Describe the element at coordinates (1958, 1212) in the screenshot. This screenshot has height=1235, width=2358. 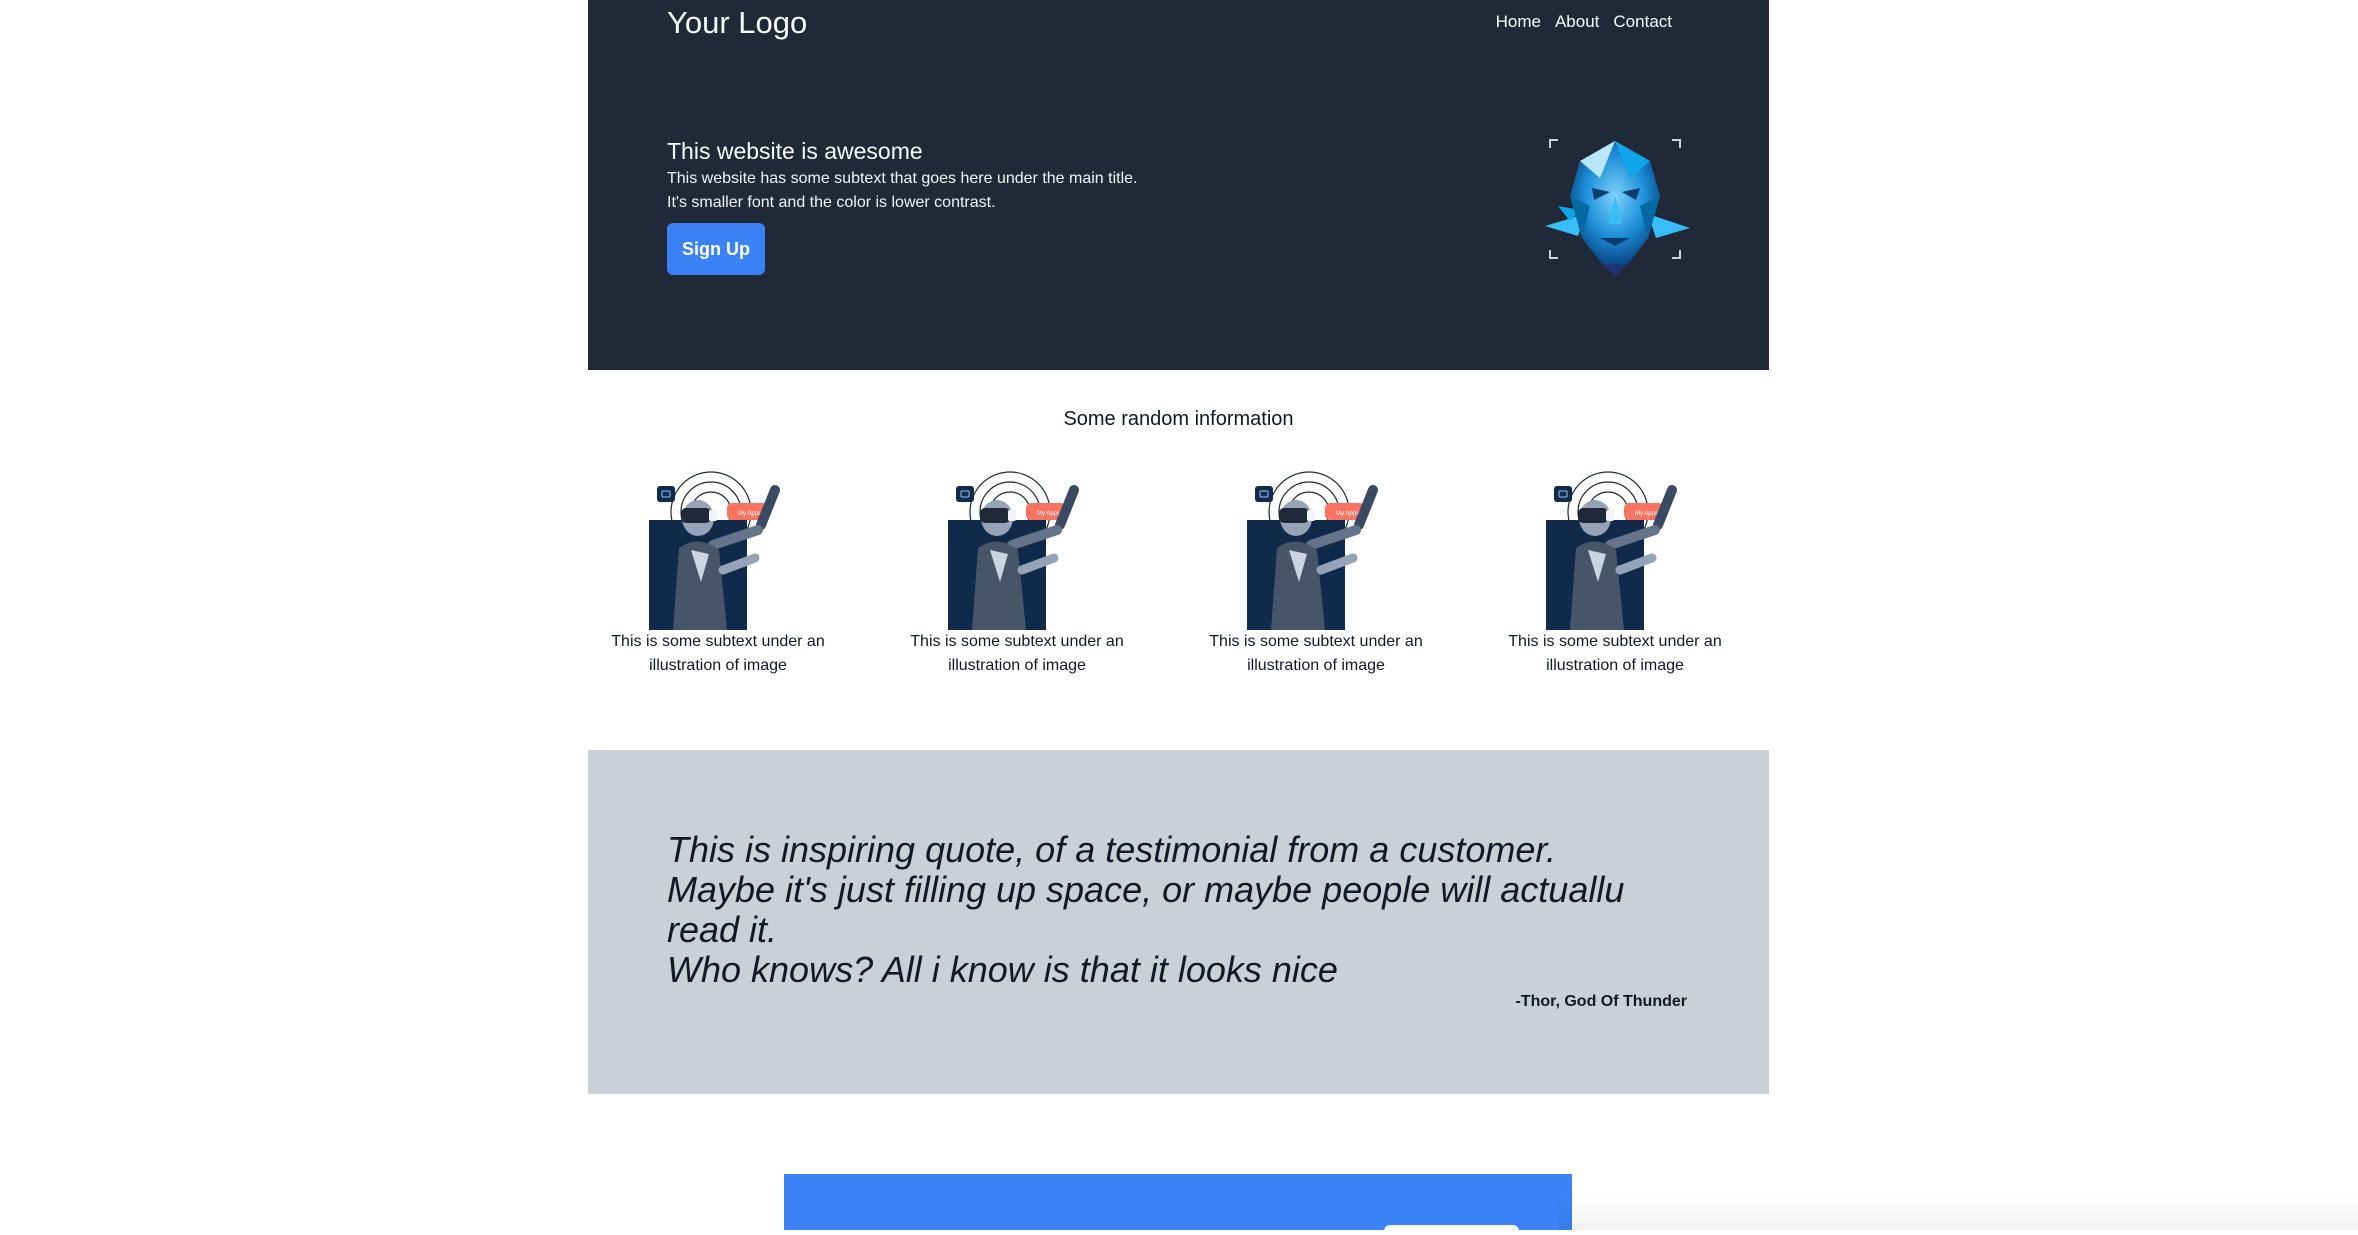
I see `bottom-shadow` at that location.